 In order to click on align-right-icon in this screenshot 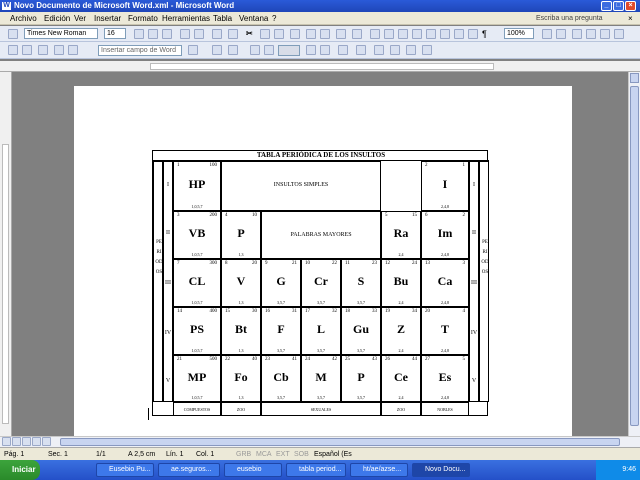, I will do `click(605, 34)`.